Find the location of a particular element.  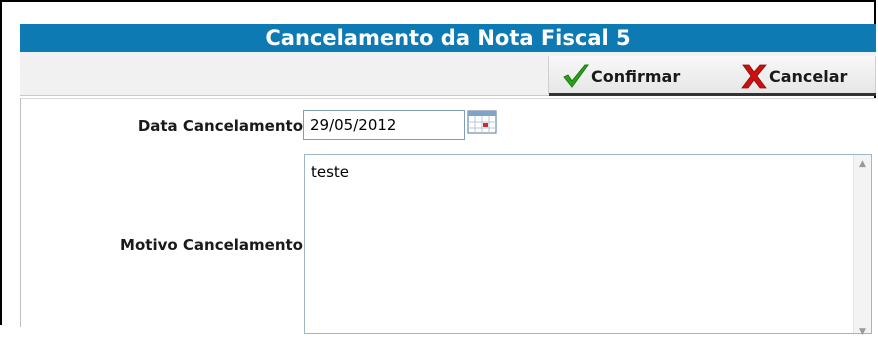

calendar-icon is located at coordinates (482, 122).